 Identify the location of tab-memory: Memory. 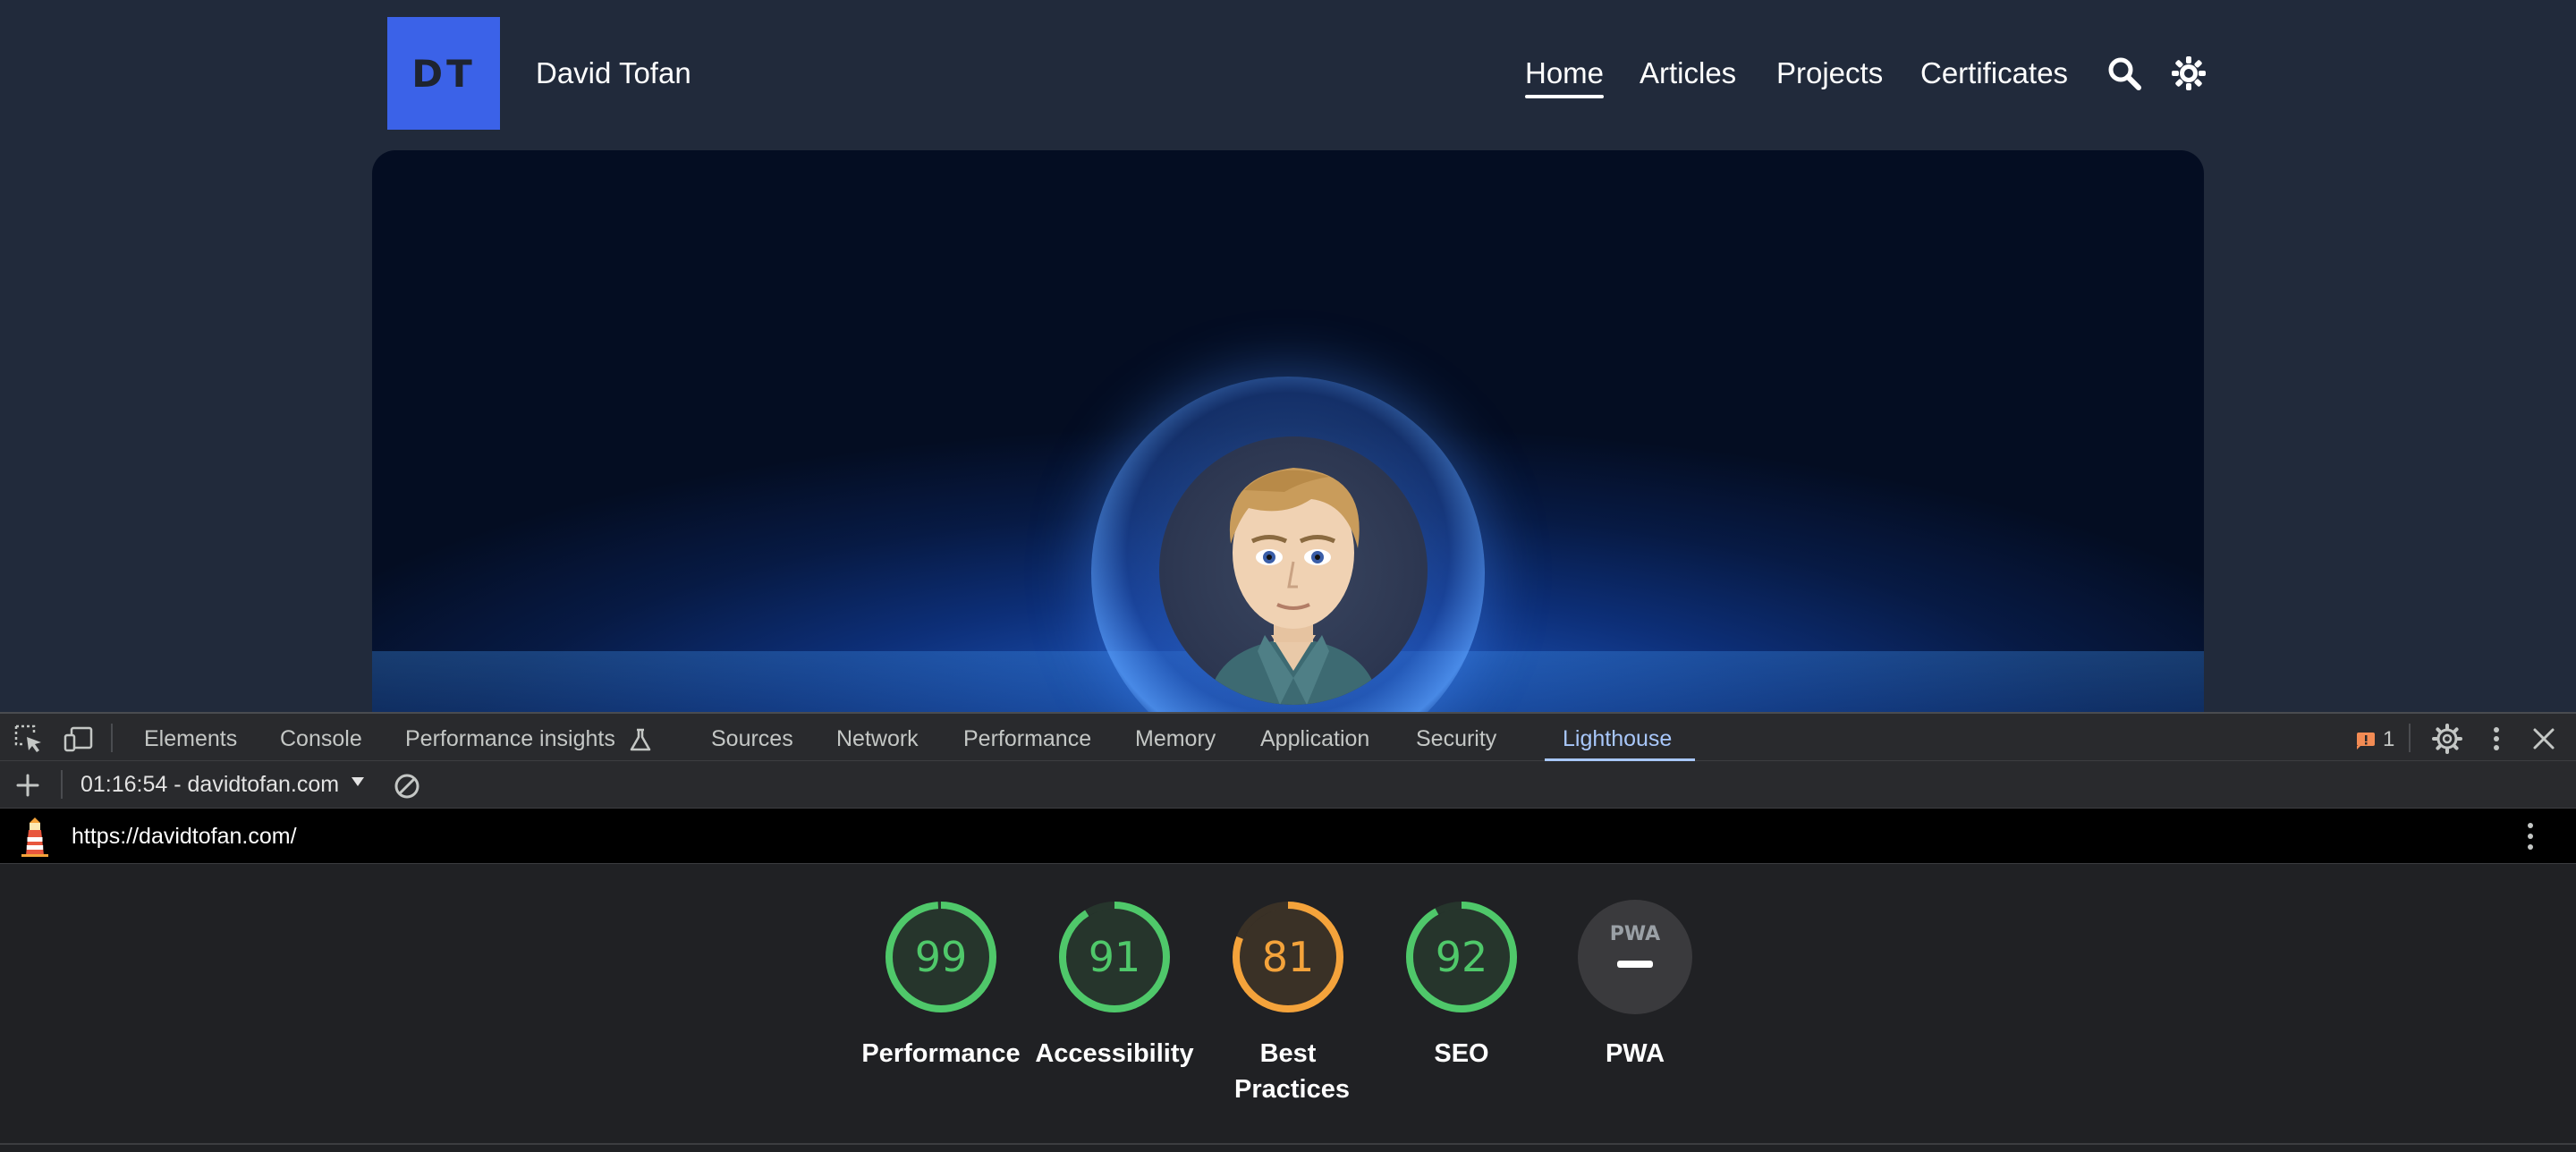
(1175, 739).